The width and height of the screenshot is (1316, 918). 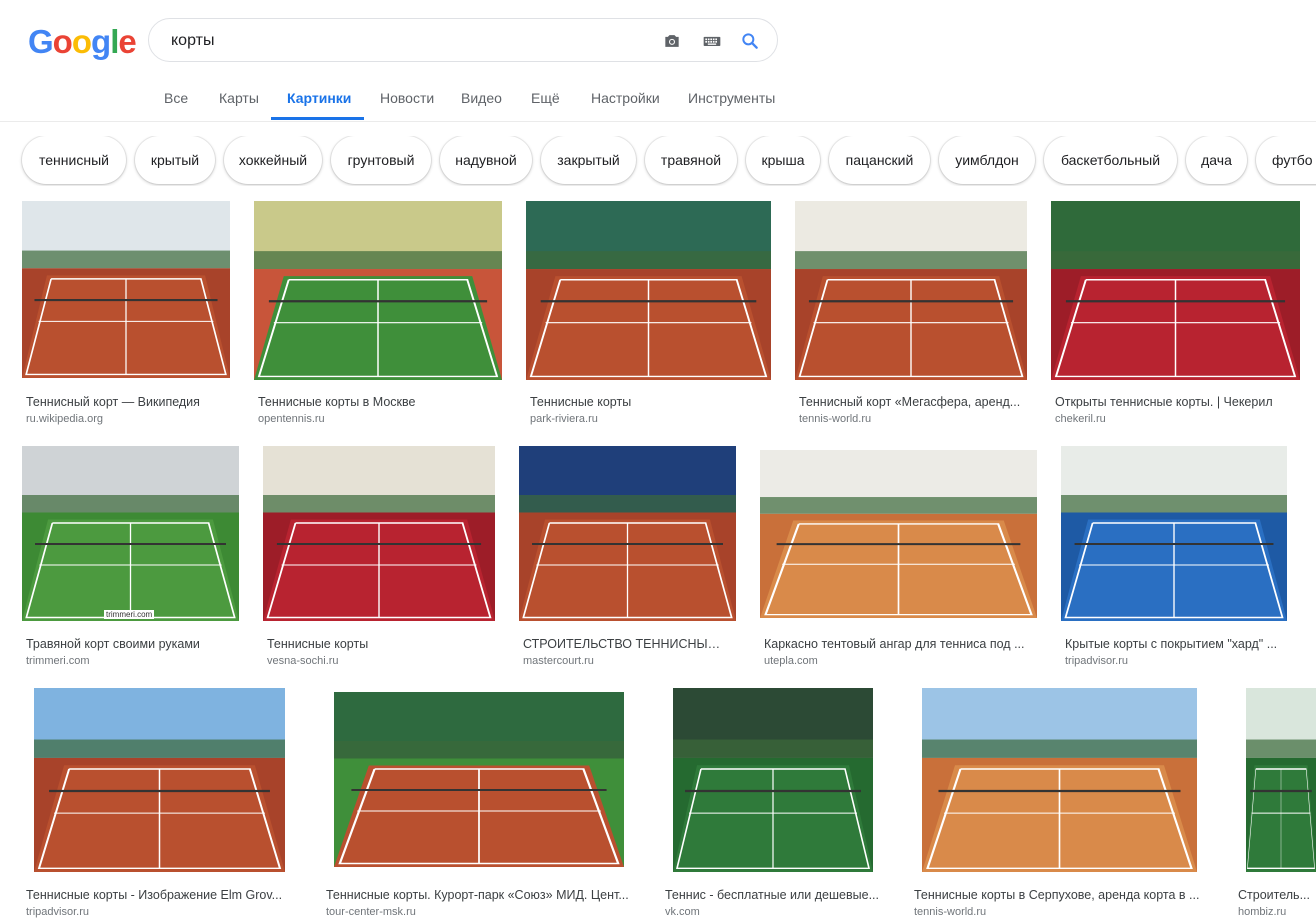 What do you see at coordinates (783, 160) in the screenshot?
I see `chip: крыша` at bounding box center [783, 160].